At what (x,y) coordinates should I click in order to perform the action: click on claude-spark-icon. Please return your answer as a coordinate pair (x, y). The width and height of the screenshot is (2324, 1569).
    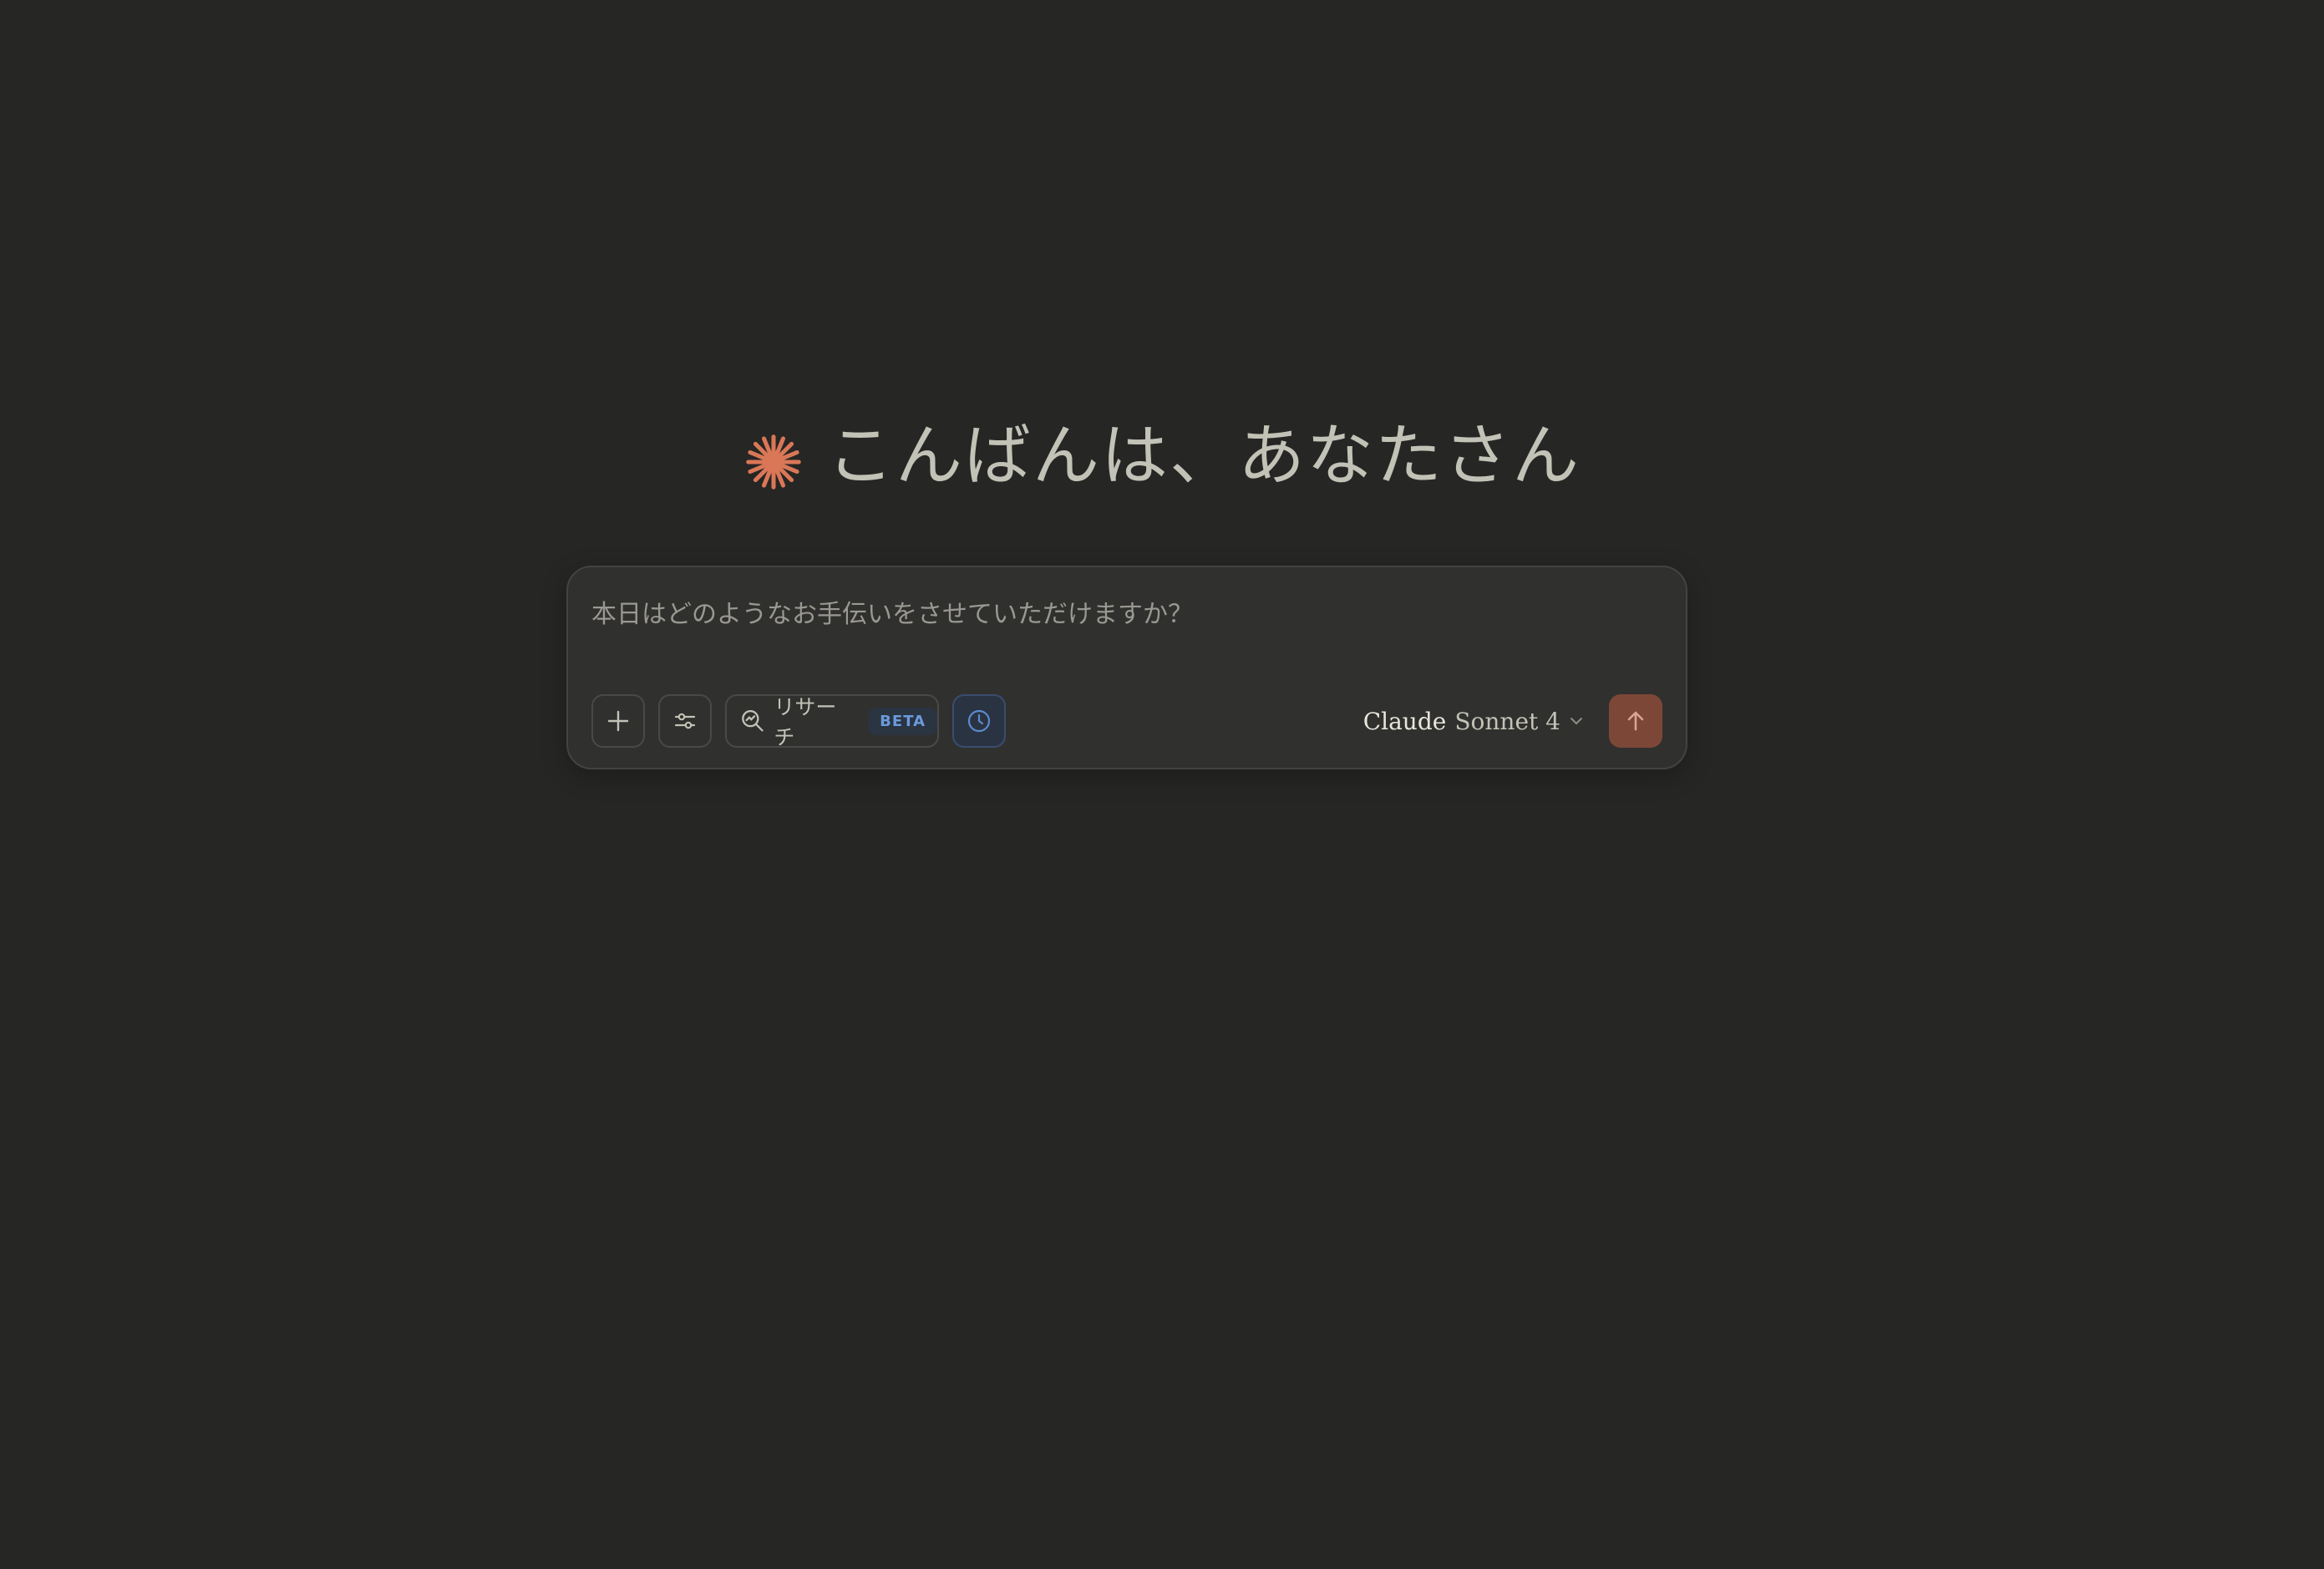
    Looking at the image, I should click on (773, 462).